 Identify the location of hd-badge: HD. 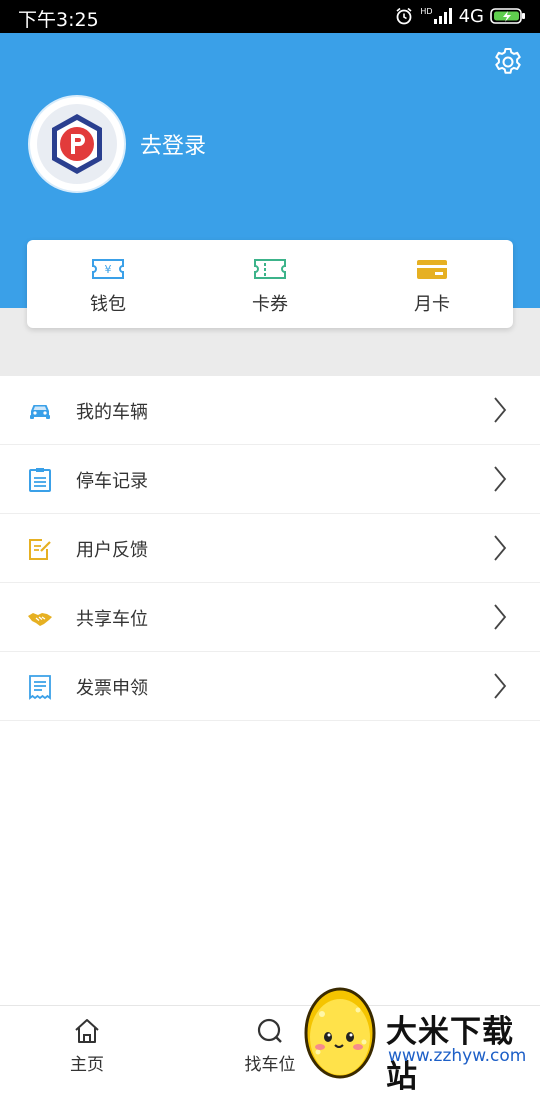
(426, 11).